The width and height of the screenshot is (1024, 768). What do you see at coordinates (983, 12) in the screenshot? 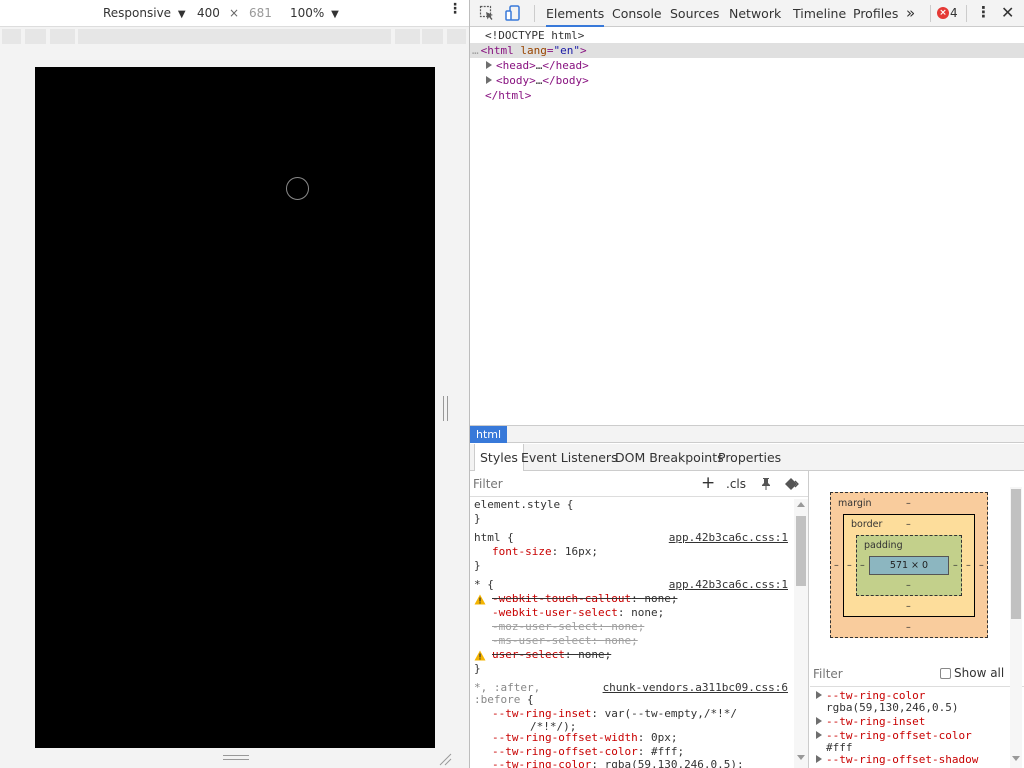
I see `devtools-menu-icon: ⋮` at bounding box center [983, 12].